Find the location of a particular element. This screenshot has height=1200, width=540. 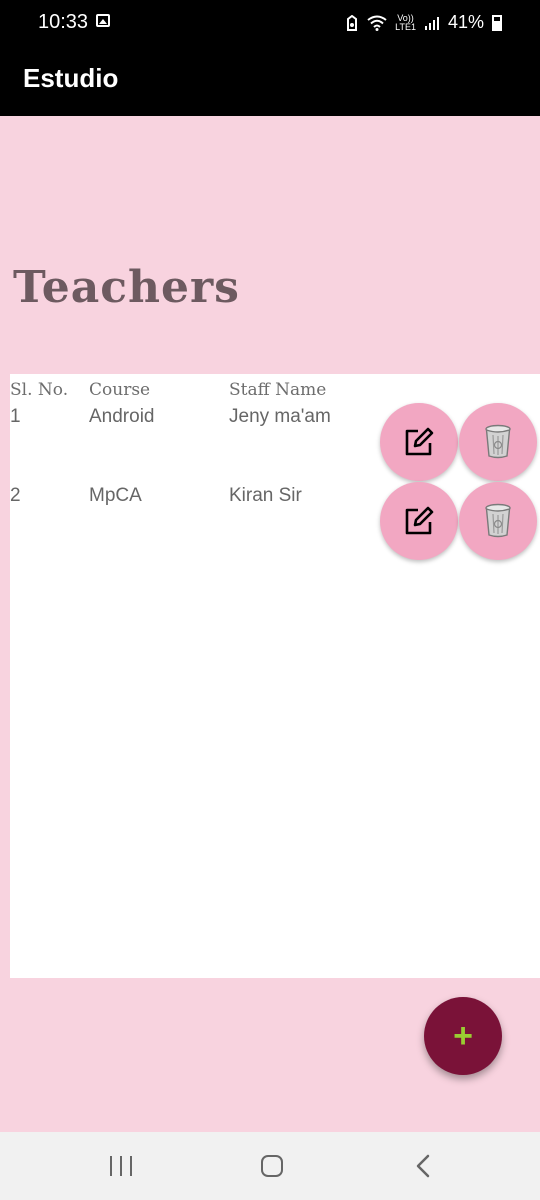

status-indicators: Vo)) LTE1 41% is located at coordinates (423, 22).